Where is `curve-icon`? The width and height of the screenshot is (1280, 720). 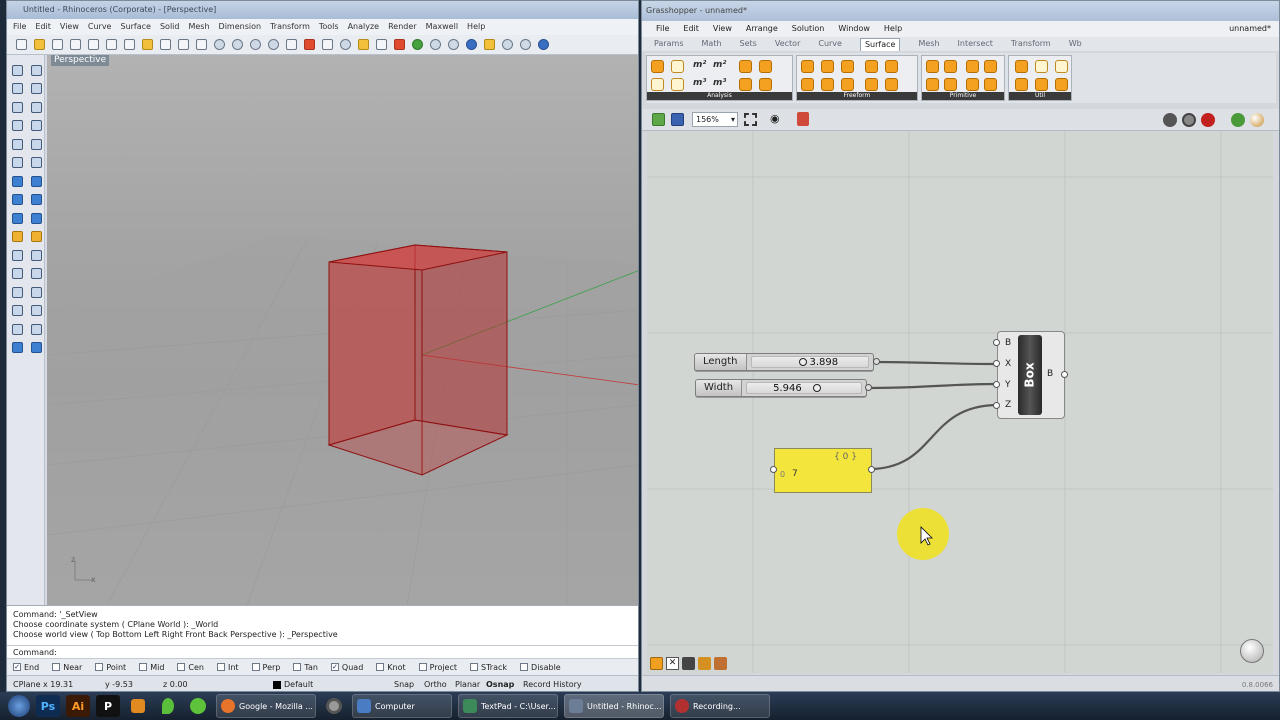 curve-icon is located at coordinates (36, 89).